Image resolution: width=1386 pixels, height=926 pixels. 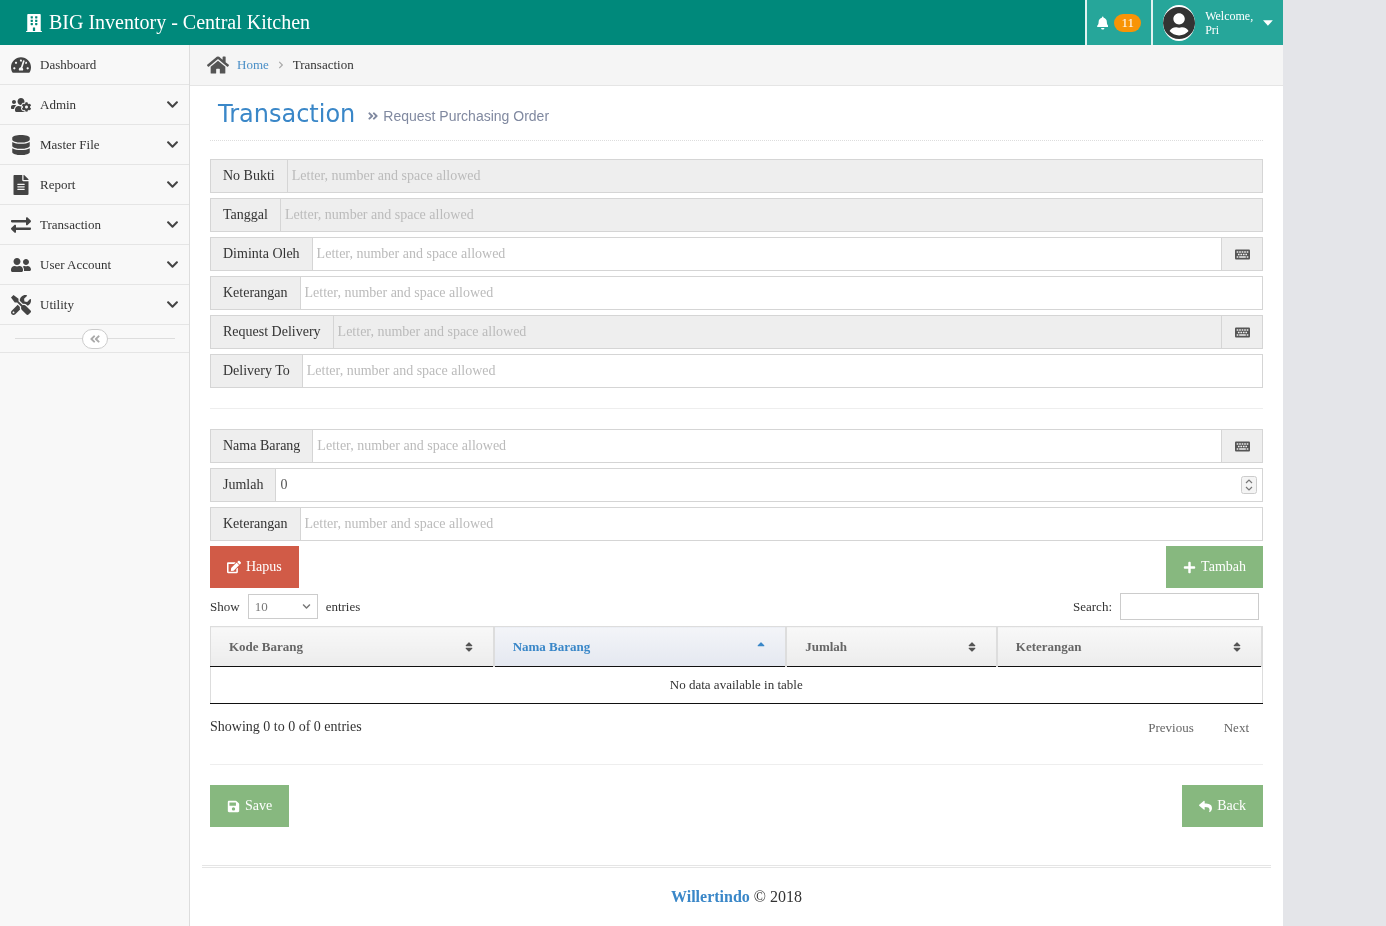 What do you see at coordinates (94, 185) in the screenshot?
I see `sidebar-item: Report` at bounding box center [94, 185].